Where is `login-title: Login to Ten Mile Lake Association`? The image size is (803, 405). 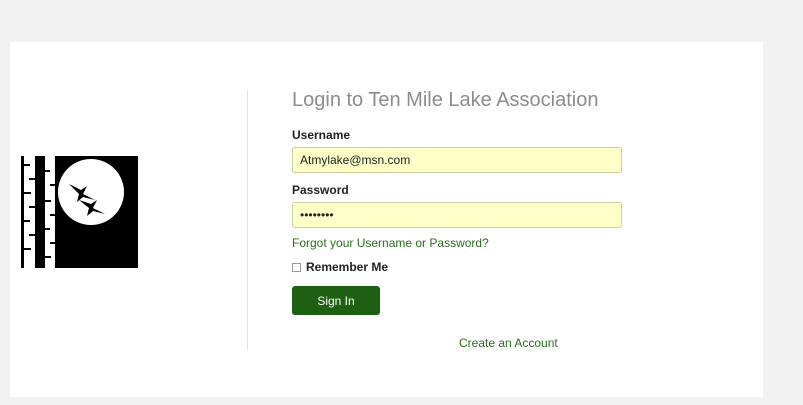
login-title: Login to Ten Mile Lake Association is located at coordinates (445, 100).